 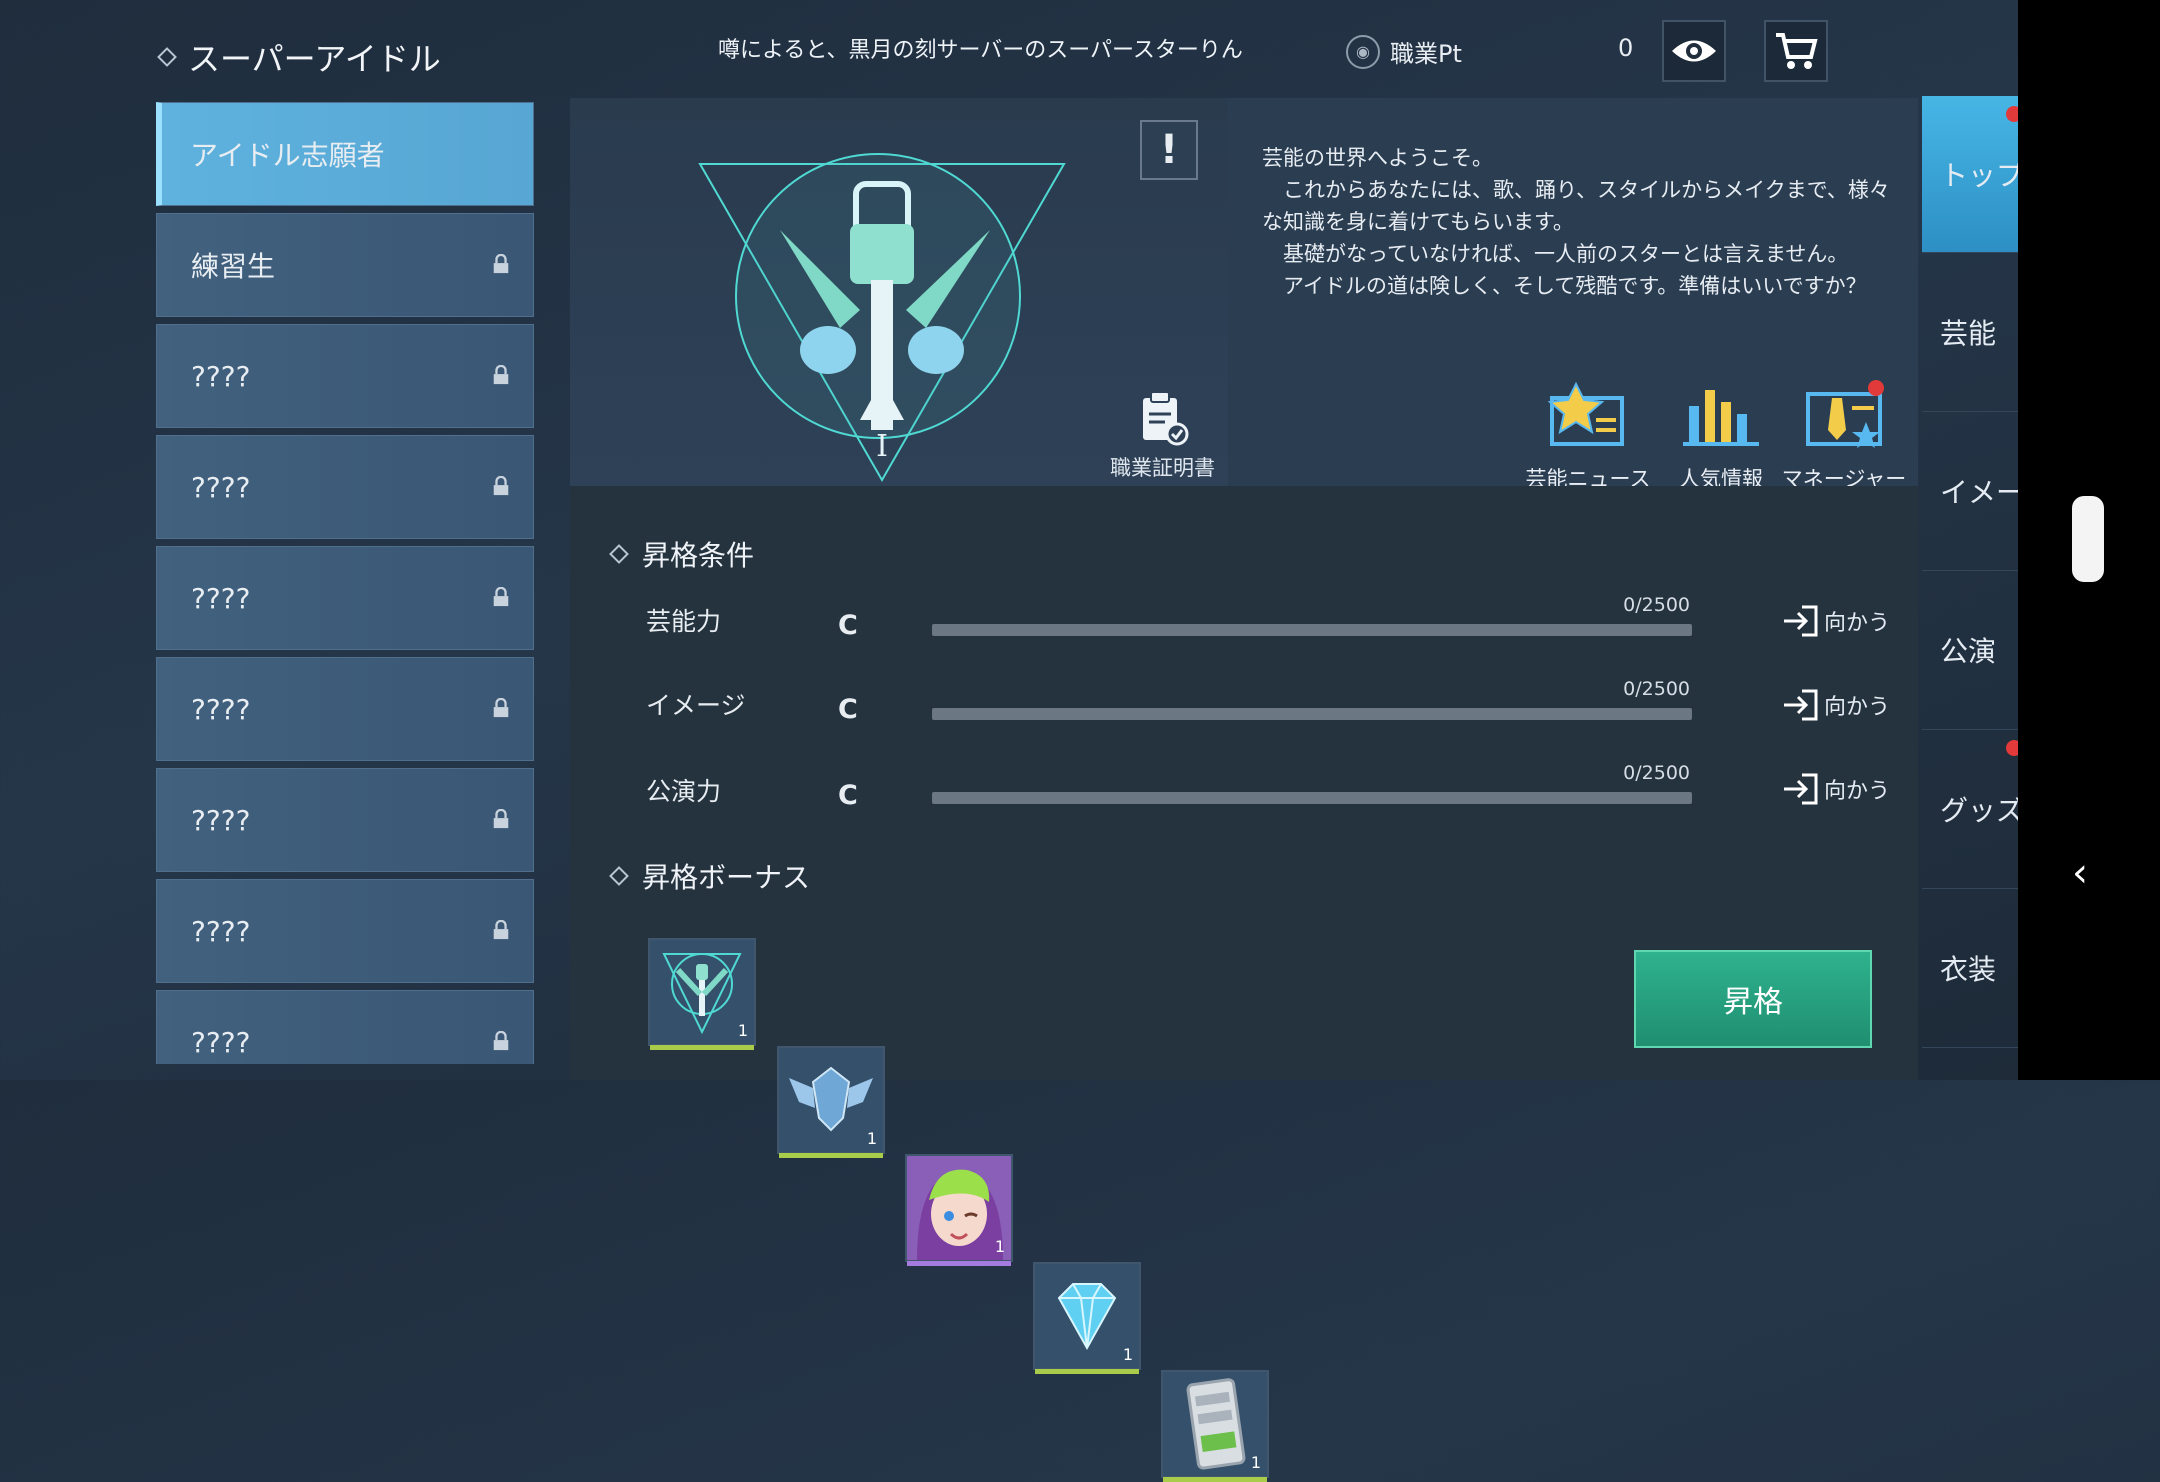 I want to click on job-item-trainee: 練習生, so click(x=345, y=265).